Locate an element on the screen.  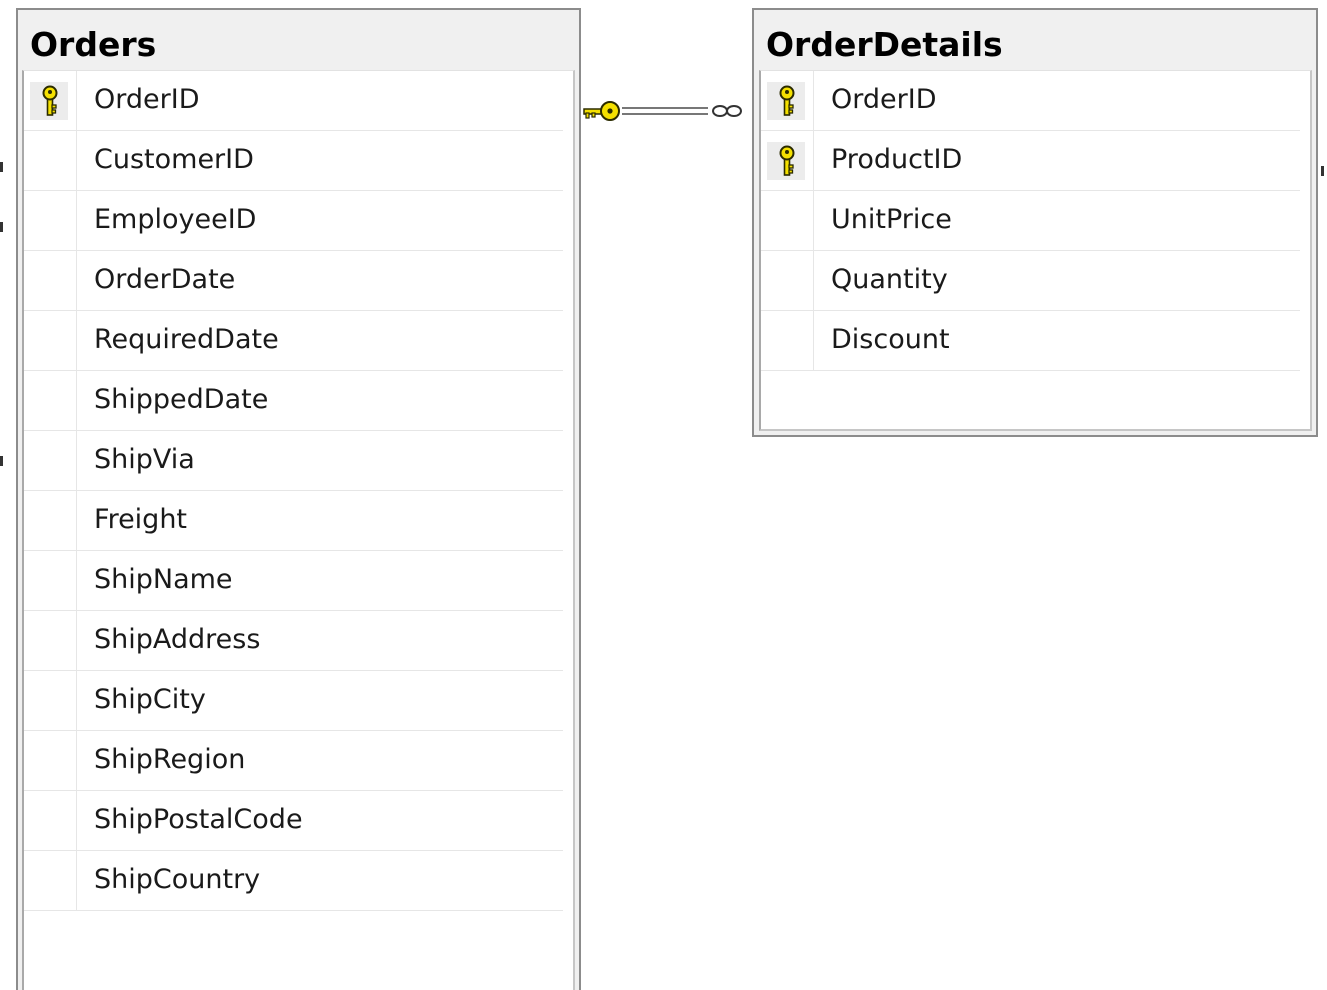
column-row: ShipCountry is located at coordinates (293, 881).